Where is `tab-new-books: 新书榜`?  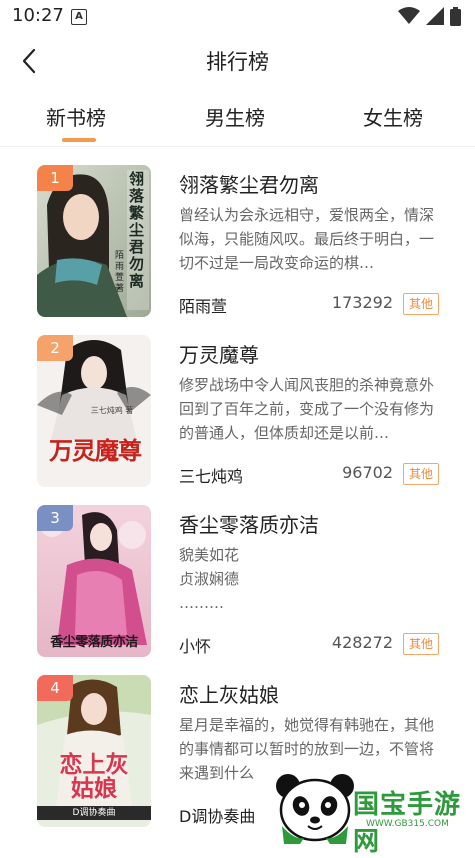 tab-new-books: 新书榜 is located at coordinates (76, 116).